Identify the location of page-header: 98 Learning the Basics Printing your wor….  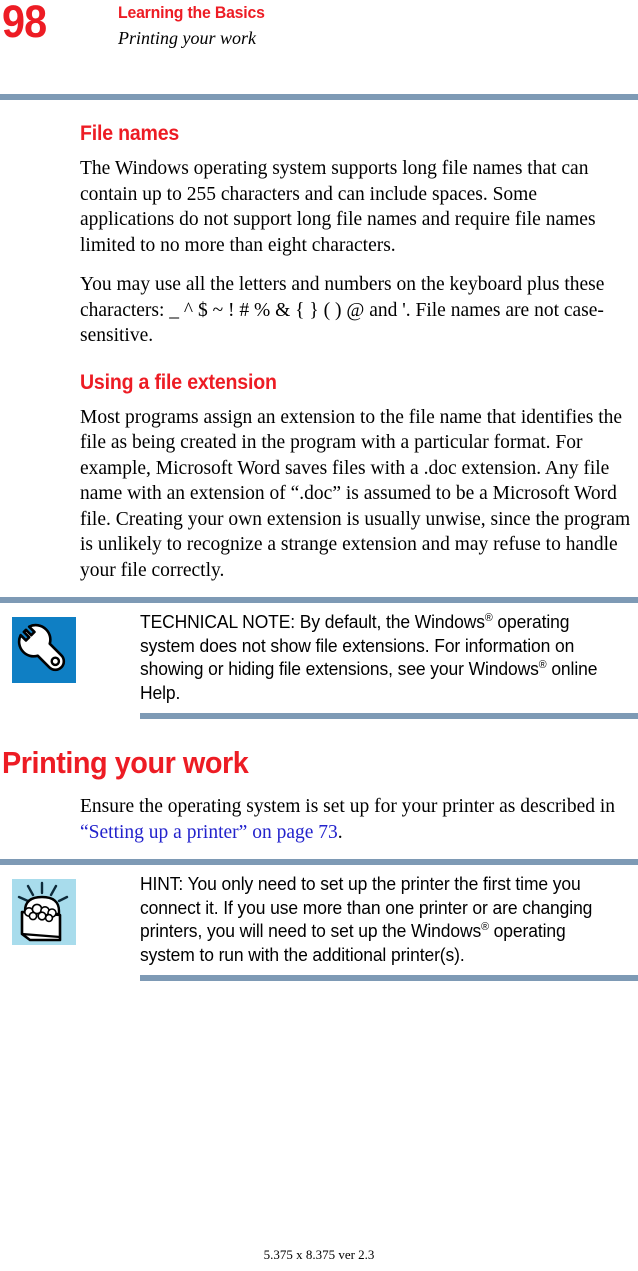
(319, 47).